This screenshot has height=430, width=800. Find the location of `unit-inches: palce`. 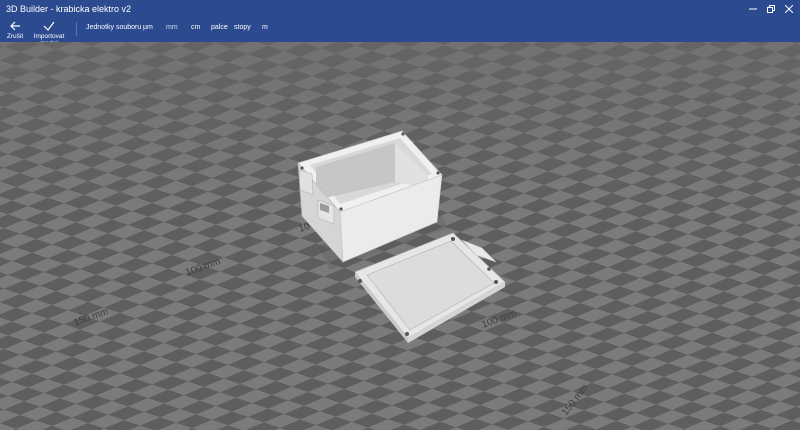

unit-inches: palce is located at coordinates (219, 27).